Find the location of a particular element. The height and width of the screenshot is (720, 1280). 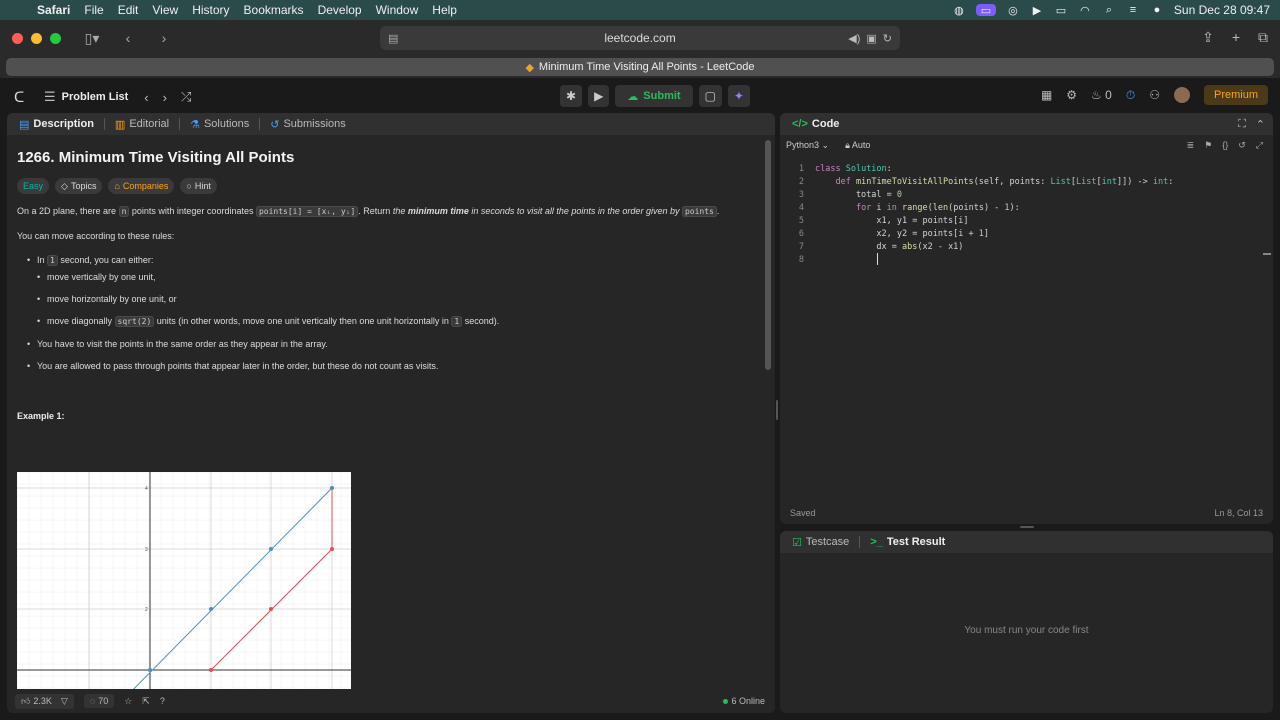

streak-counter: ♨ 0 is located at coordinates (1101, 95).